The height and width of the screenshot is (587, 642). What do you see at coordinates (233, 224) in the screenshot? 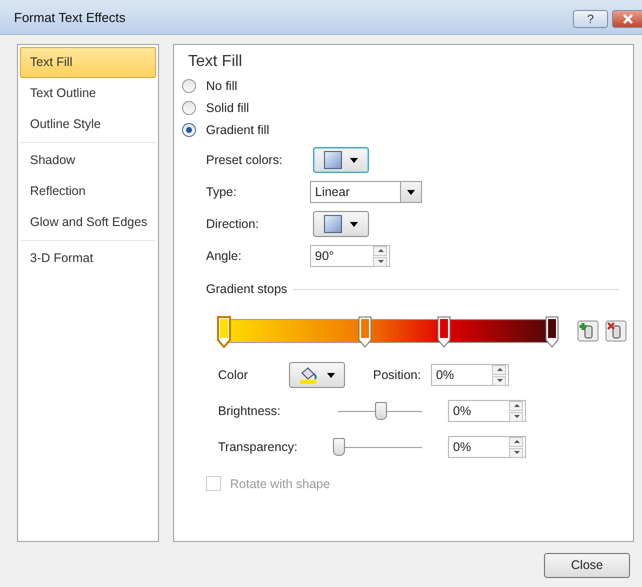
I see `field-label: Direction:` at bounding box center [233, 224].